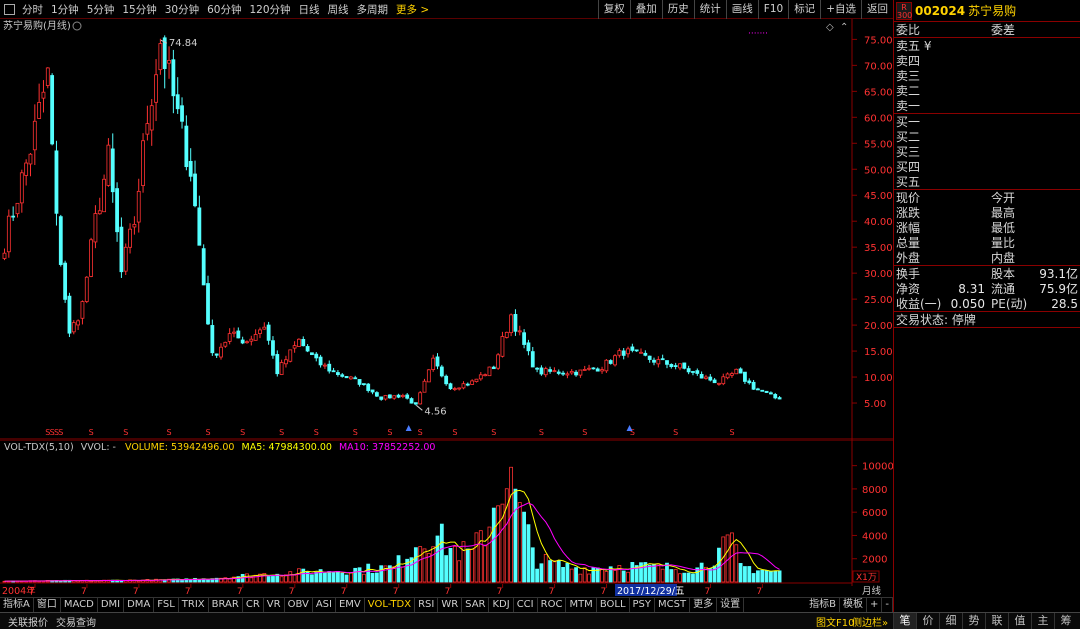 The height and width of the screenshot is (629, 1080). What do you see at coordinates (1065, 621) in the screenshot?
I see `detail-tab: 筹` at bounding box center [1065, 621].